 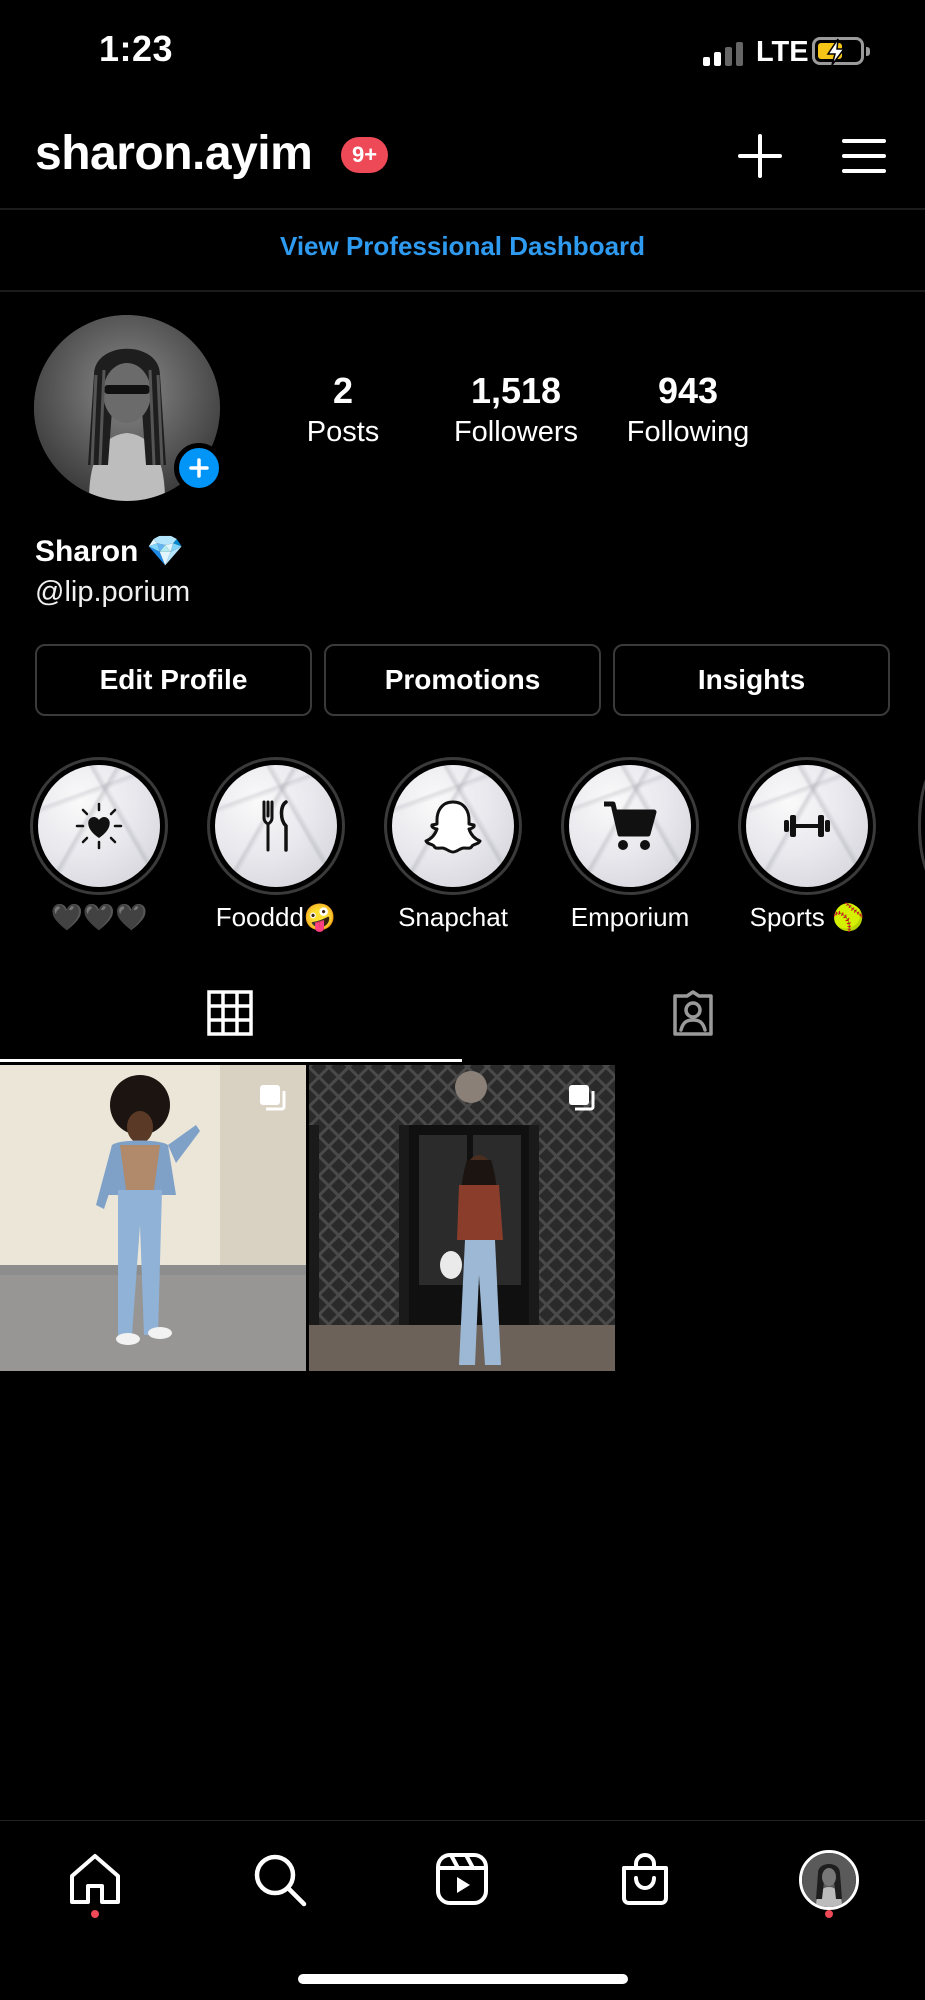 I want to click on highlight-label: Sports 🥎, so click(x=807, y=917).